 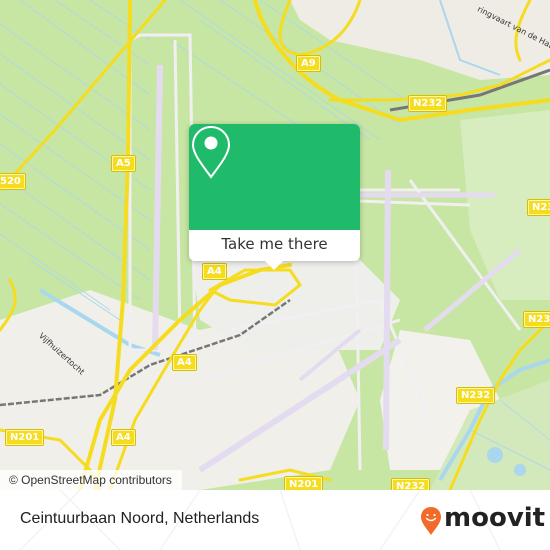 What do you see at coordinates (123, 163) in the screenshot?
I see `road-shield-a5: A5` at bounding box center [123, 163].